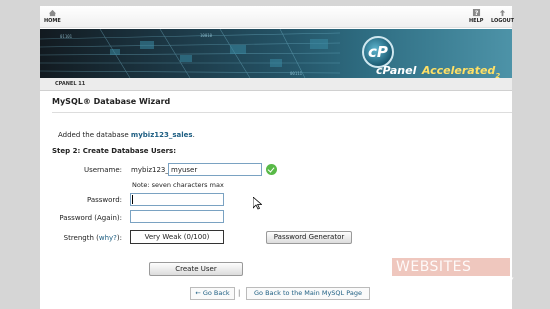  Describe the element at coordinates (177, 237) in the screenshot. I see `strength-meter: Very Weak (0/100)` at that location.